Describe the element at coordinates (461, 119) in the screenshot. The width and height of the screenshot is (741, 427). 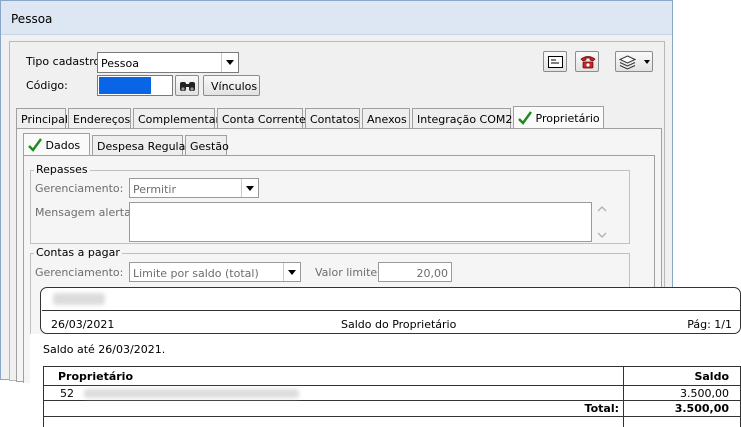
I see `tab-integracao-com21: Integração COM21` at that location.